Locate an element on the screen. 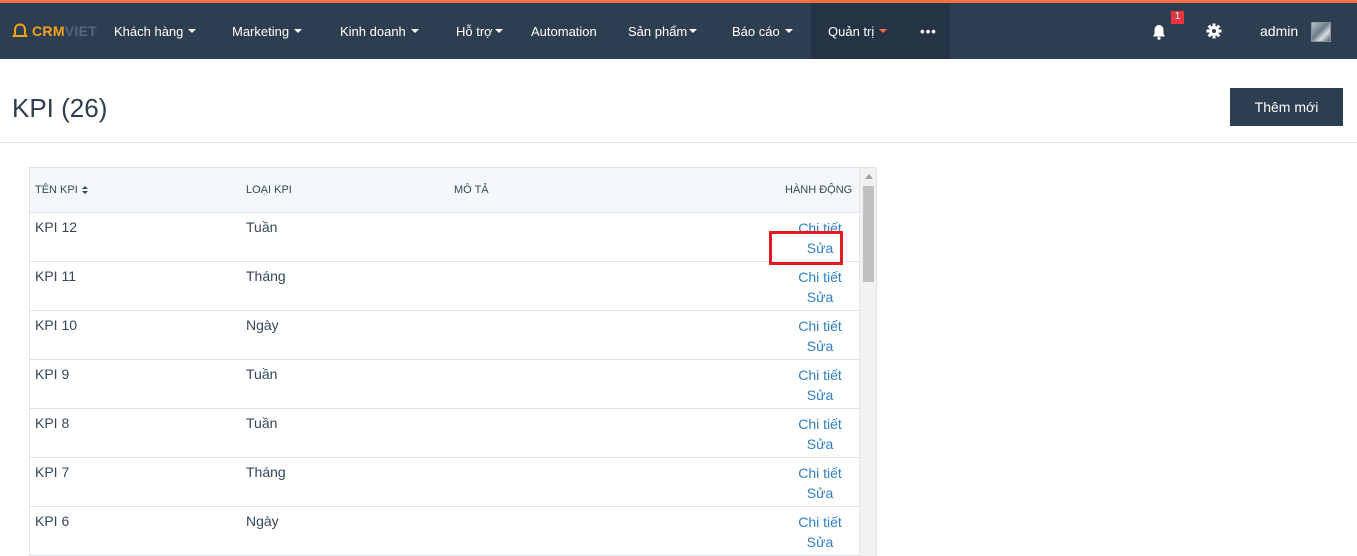 The height and width of the screenshot is (556, 1357). notification-badge: 1 is located at coordinates (1177, 17).